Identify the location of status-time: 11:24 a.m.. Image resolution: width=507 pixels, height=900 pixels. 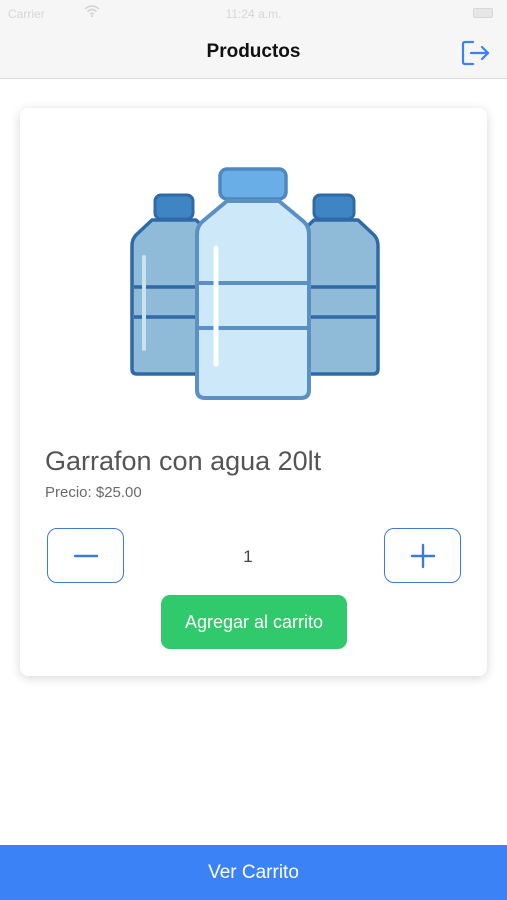
(253, 14).